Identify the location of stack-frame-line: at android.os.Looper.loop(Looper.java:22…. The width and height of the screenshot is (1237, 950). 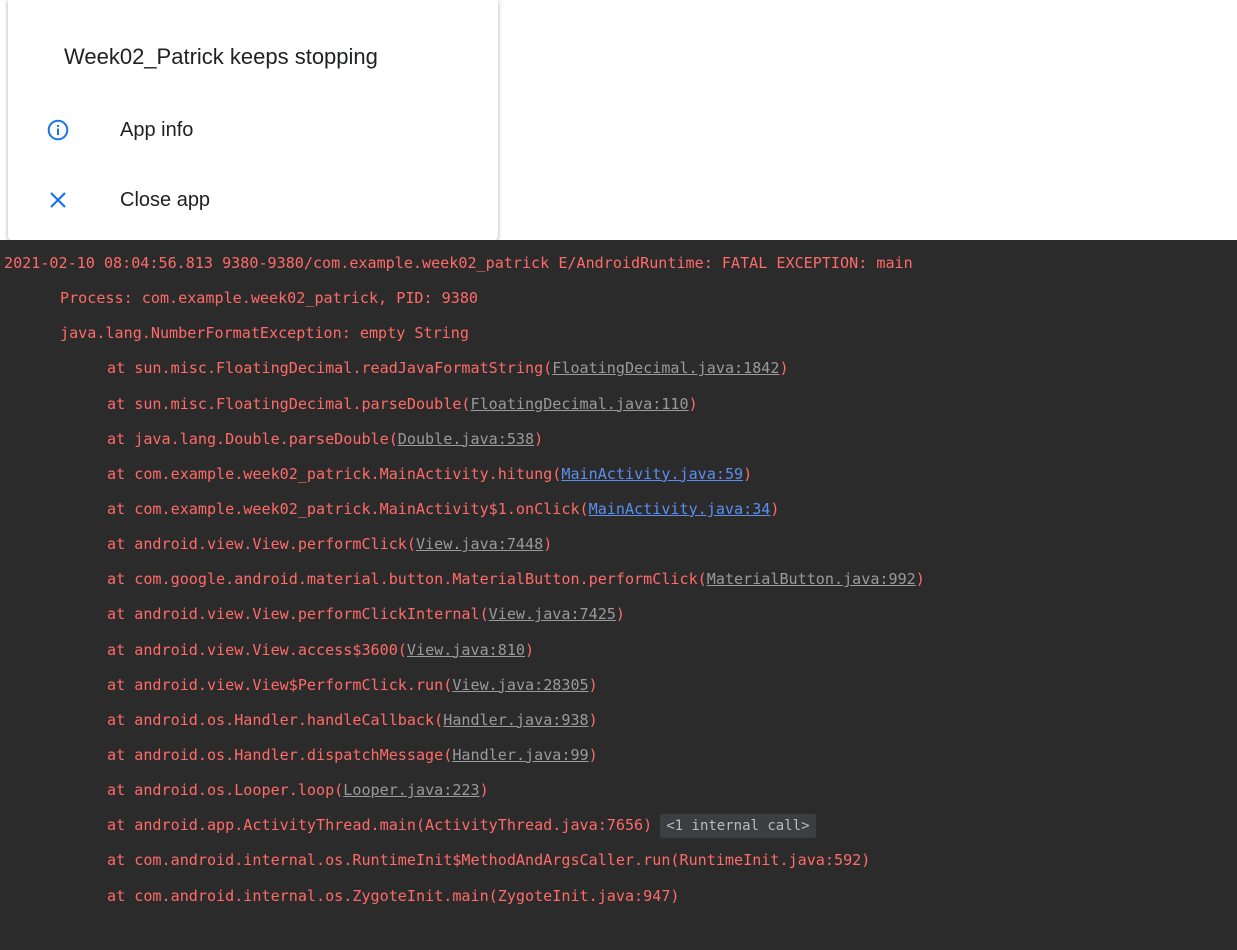
(618, 790).